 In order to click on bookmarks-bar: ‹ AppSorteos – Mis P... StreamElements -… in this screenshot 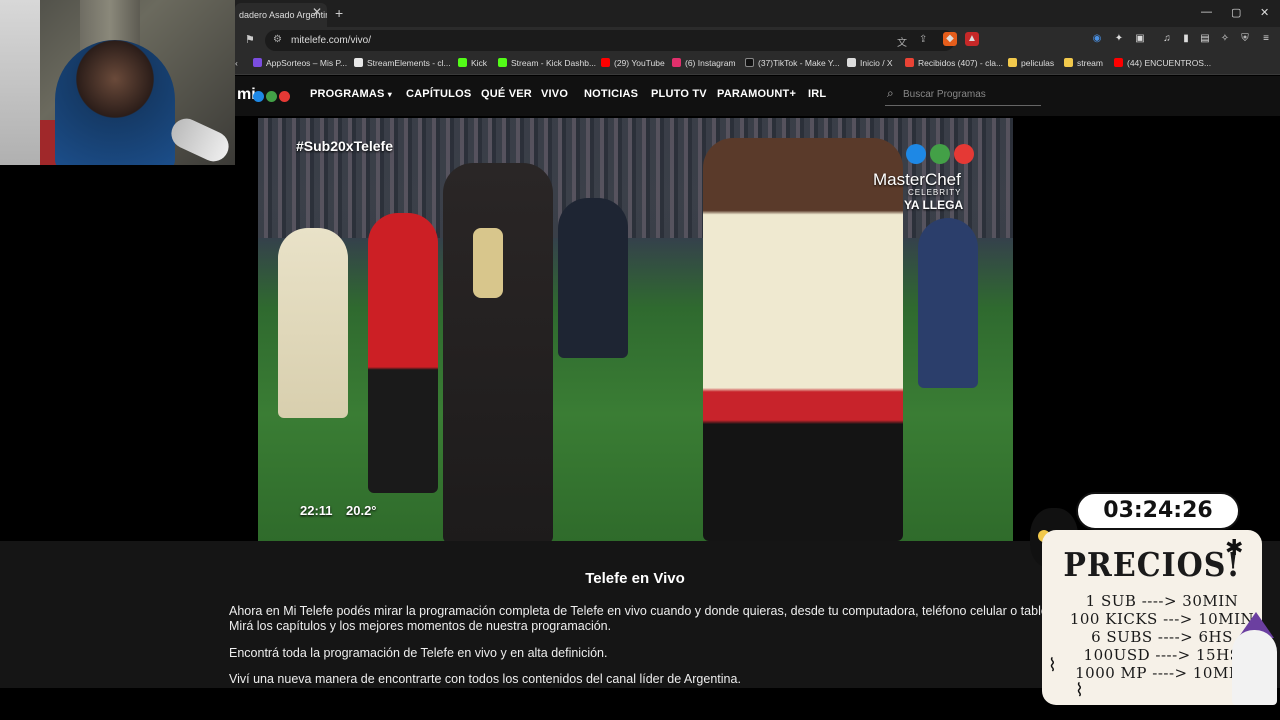, I will do `click(757, 64)`.